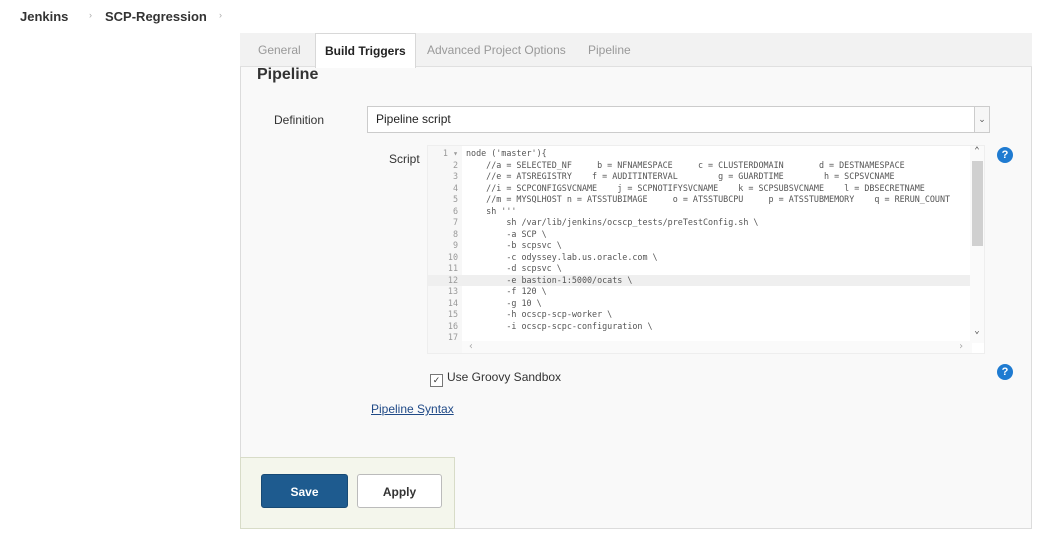 The width and height of the screenshot is (1047, 541). Describe the element at coordinates (455, 245) in the screenshot. I see `line-number: 9` at that location.